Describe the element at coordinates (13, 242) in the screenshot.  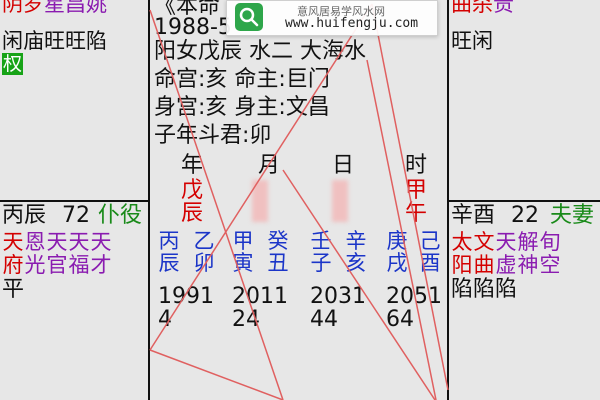
I see `star-tianfu: 天` at that location.